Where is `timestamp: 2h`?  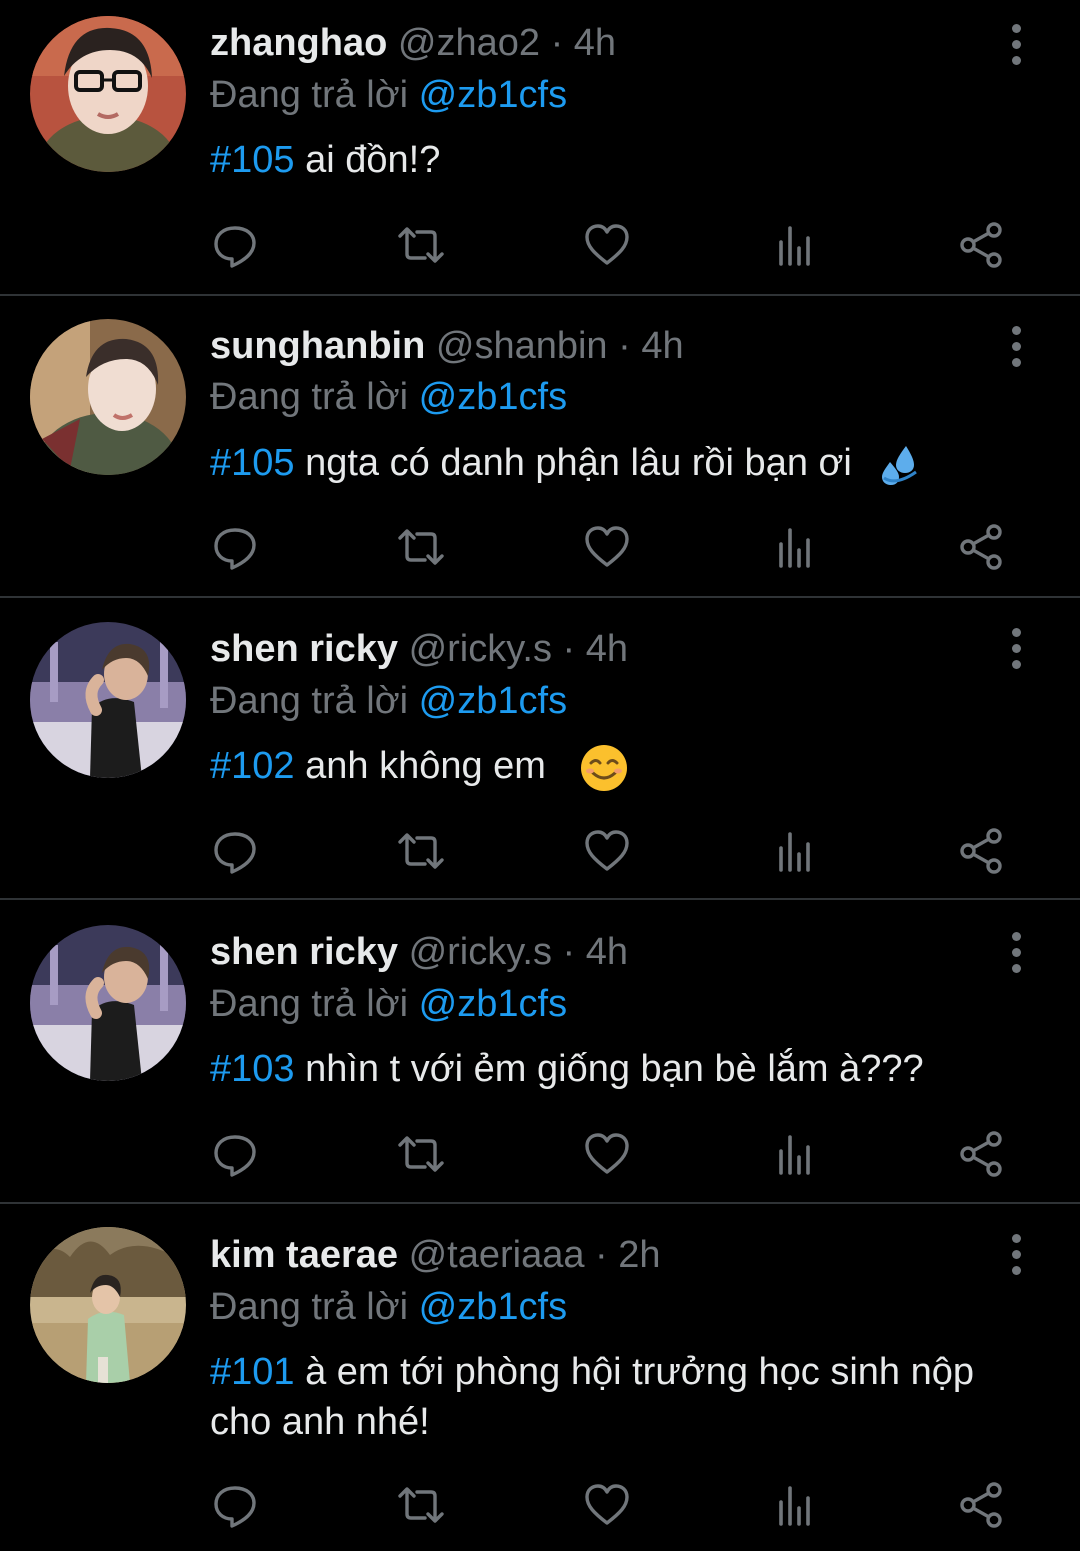
timestamp: 2h is located at coordinates (639, 1255).